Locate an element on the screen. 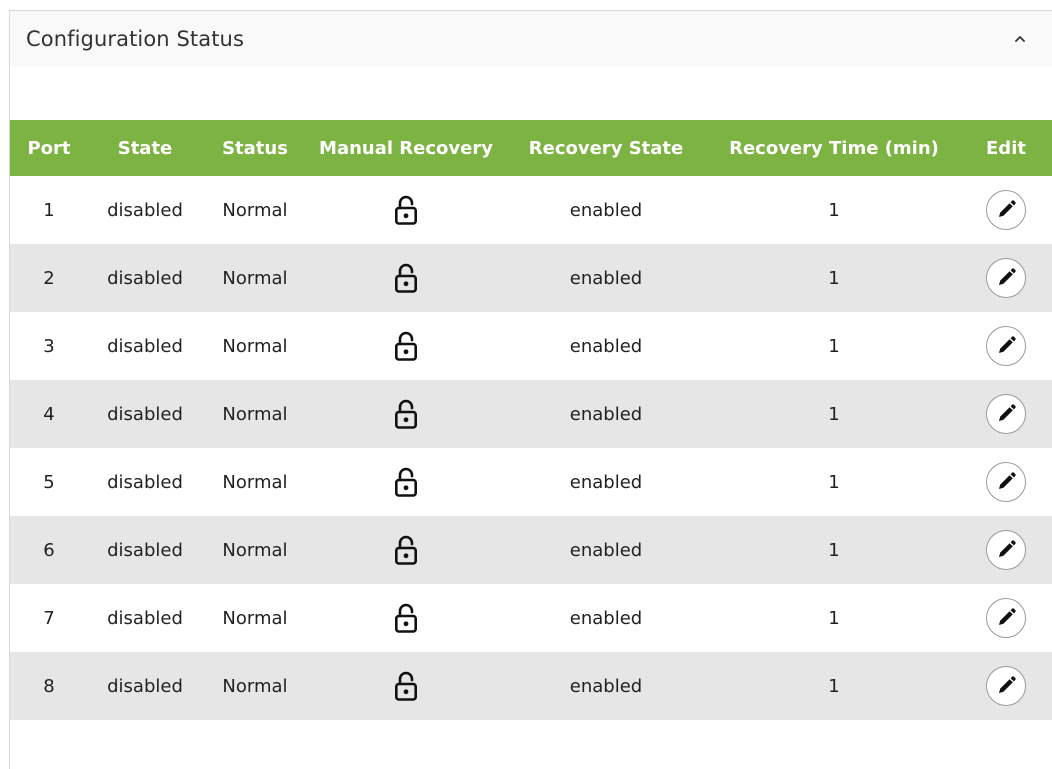 The width and height of the screenshot is (1052, 769). port-cell: 1 is located at coordinates (49, 210).